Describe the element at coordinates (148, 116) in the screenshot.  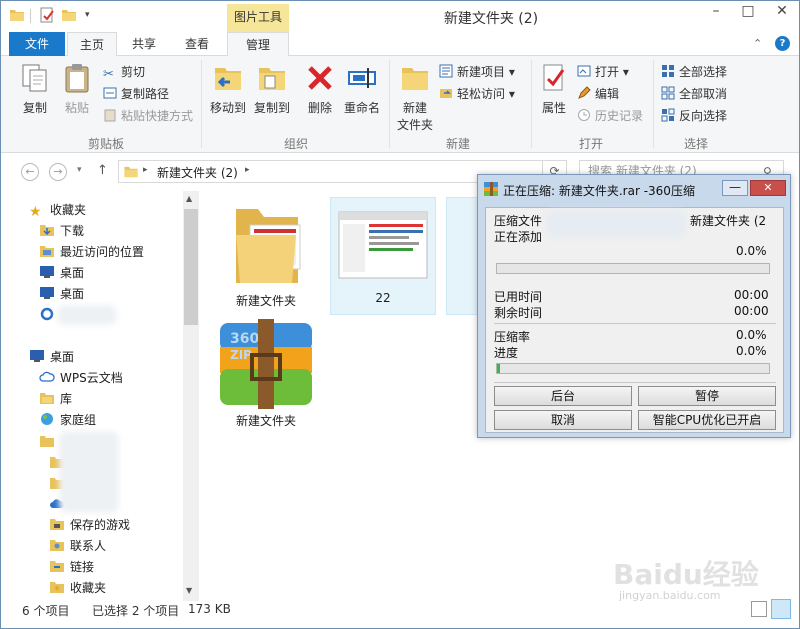
I see `paste-shortcut-button: 粘贴快捷方式` at that location.